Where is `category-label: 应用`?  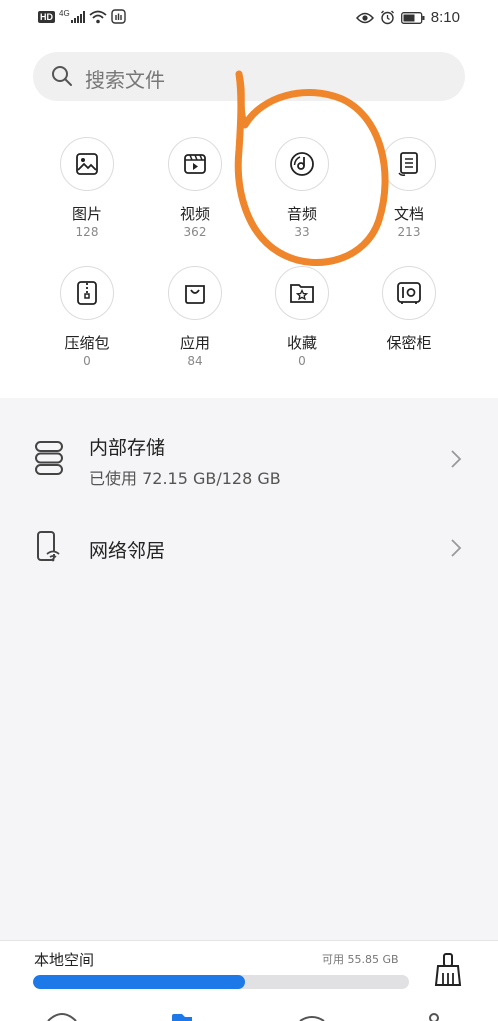
category-label: 应用 is located at coordinates (194, 343).